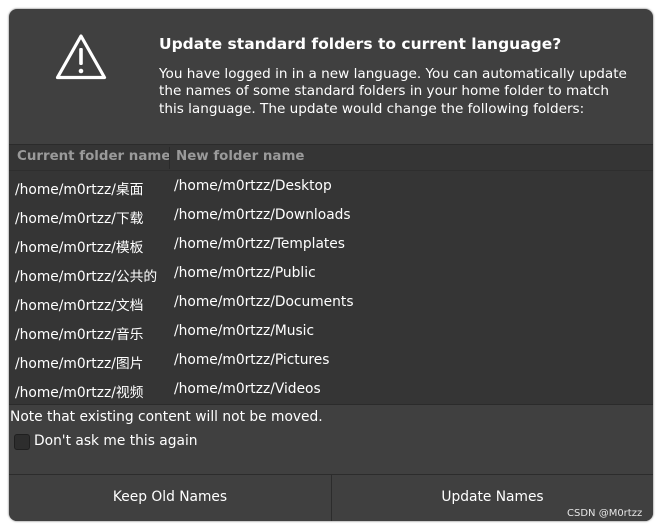  What do you see at coordinates (247, 389) in the screenshot?
I see `new-folder-cell: /home/m0rtzz/Videos` at bounding box center [247, 389].